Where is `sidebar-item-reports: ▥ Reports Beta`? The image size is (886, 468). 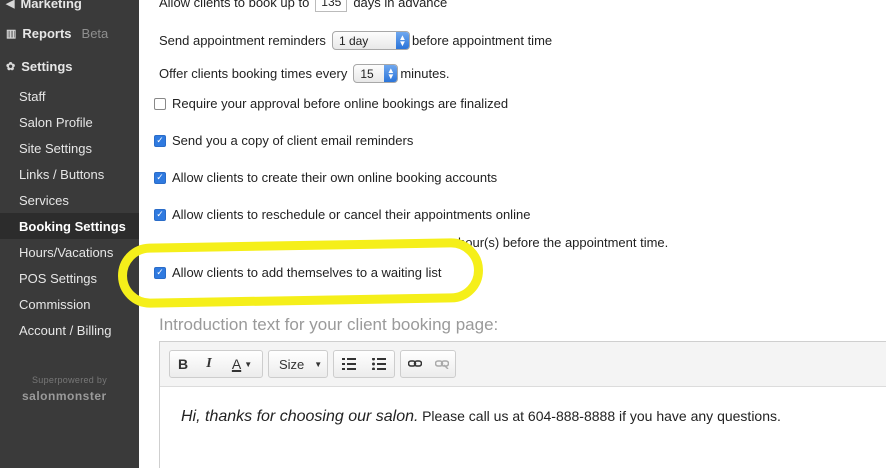
sidebar-item-reports: ▥ Reports Beta is located at coordinates (57, 33).